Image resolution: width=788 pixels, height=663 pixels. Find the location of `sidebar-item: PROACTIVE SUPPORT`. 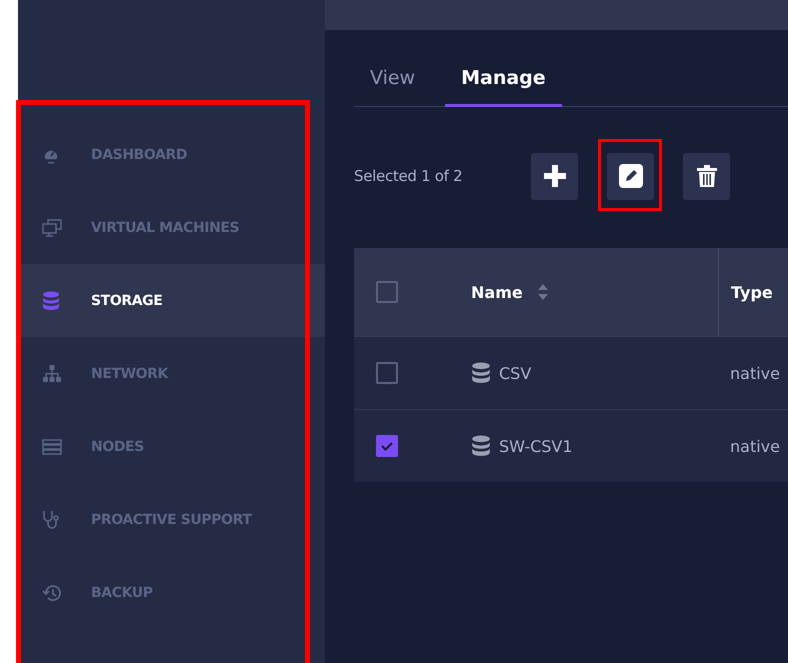

sidebar-item: PROACTIVE SUPPORT is located at coordinates (171, 519).